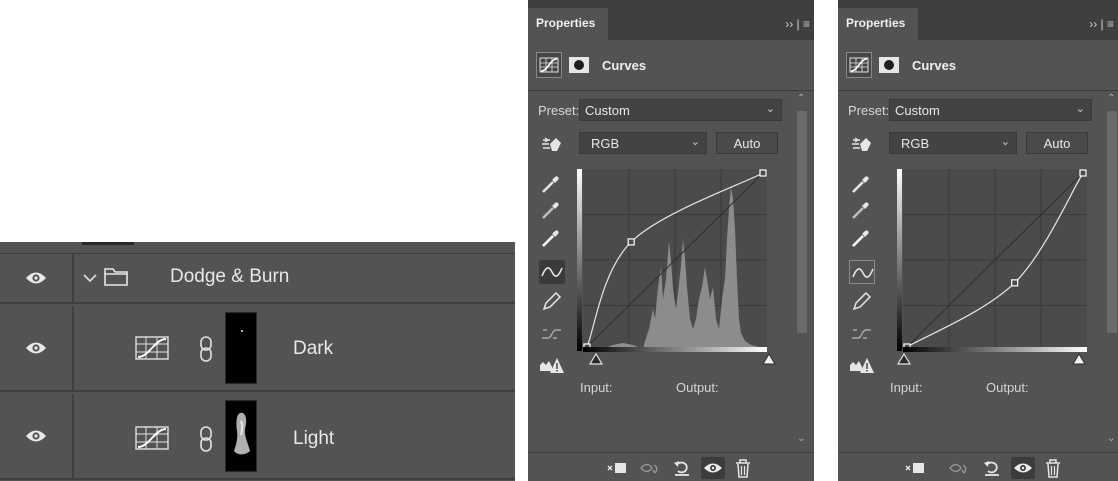 This screenshot has height=481, width=1118. I want to click on layer-row-dark: Dark, so click(257, 349).